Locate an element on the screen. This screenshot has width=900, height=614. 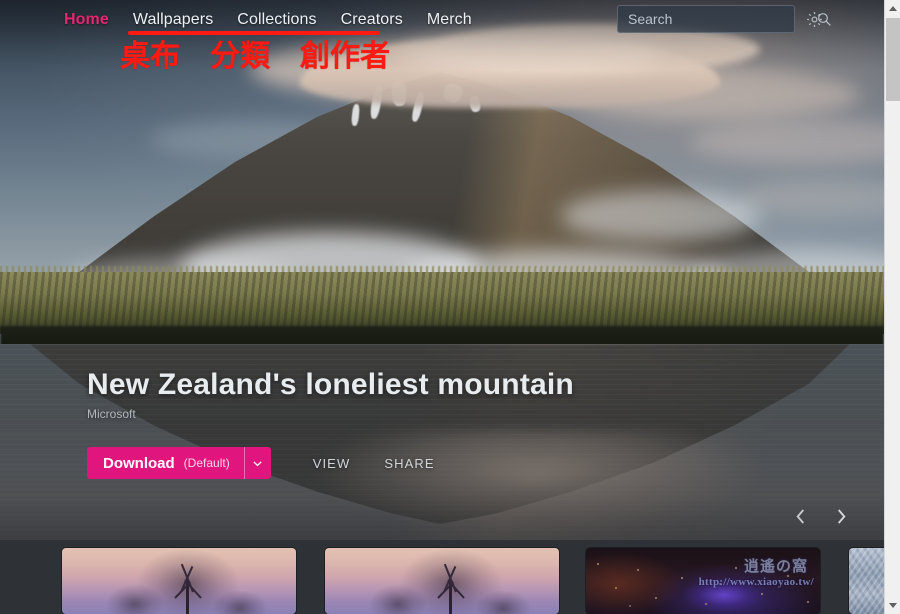
hero-actions: Download (Default) VIEW SHARE is located at coordinates (397, 463).